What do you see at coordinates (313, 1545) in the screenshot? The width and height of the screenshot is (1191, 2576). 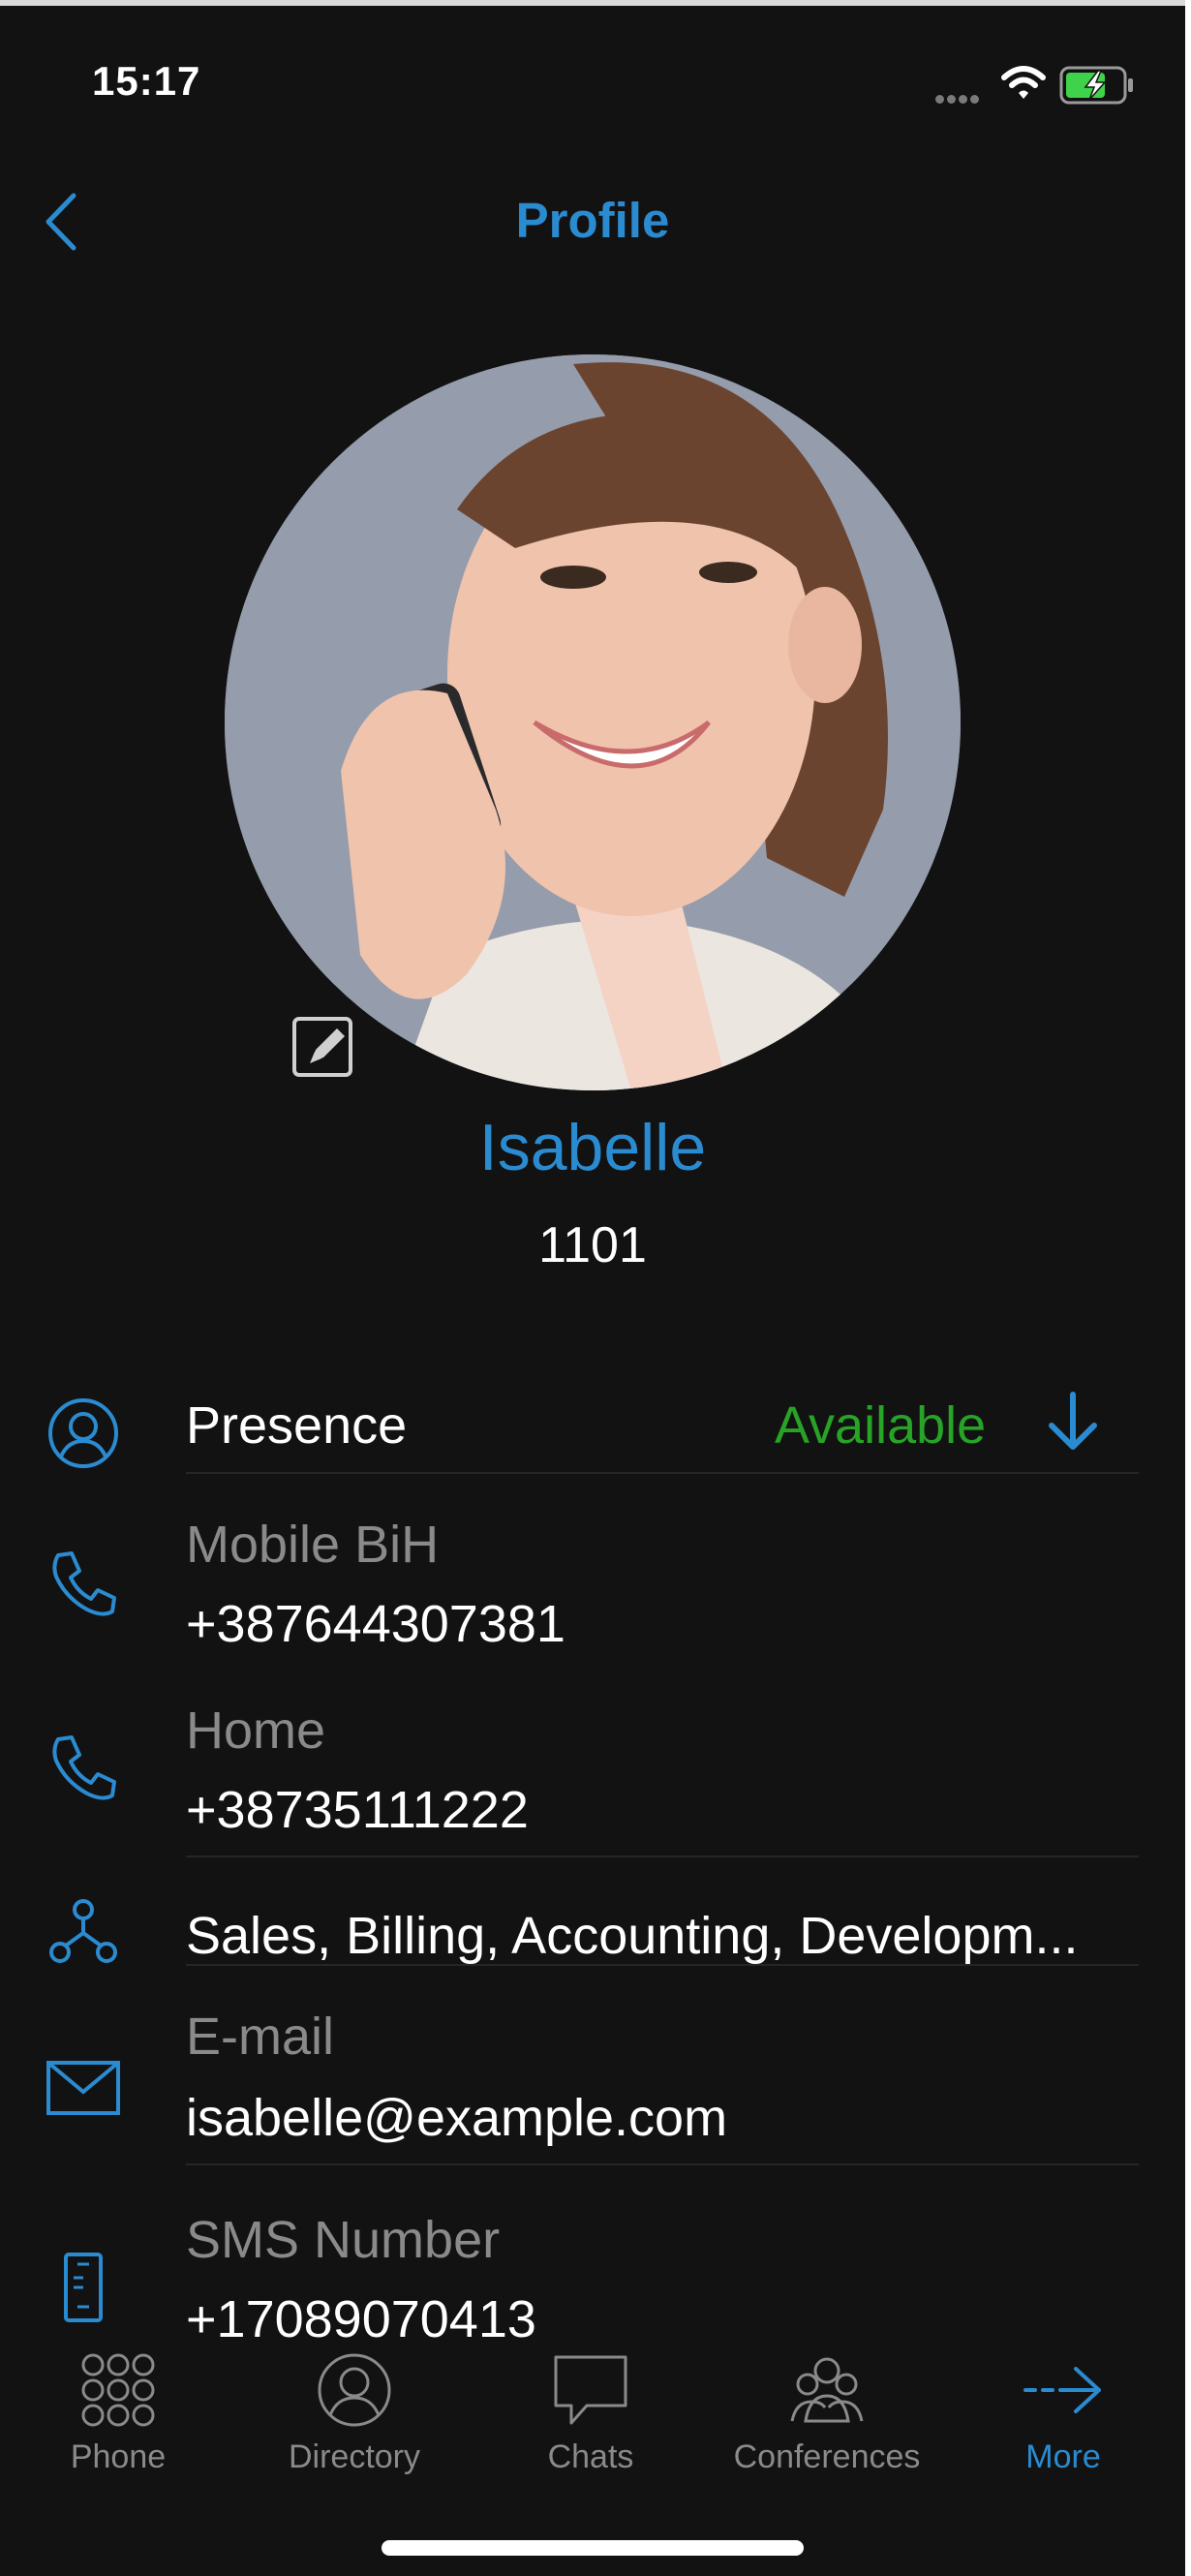 I see `mobile-label: Mobile BiH` at bounding box center [313, 1545].